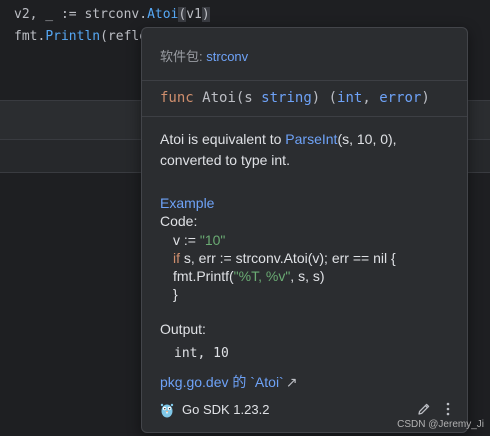  Describe the element at coordinates (181, 56) in the screenshot. I see `package-label: 软件包:` at that location.